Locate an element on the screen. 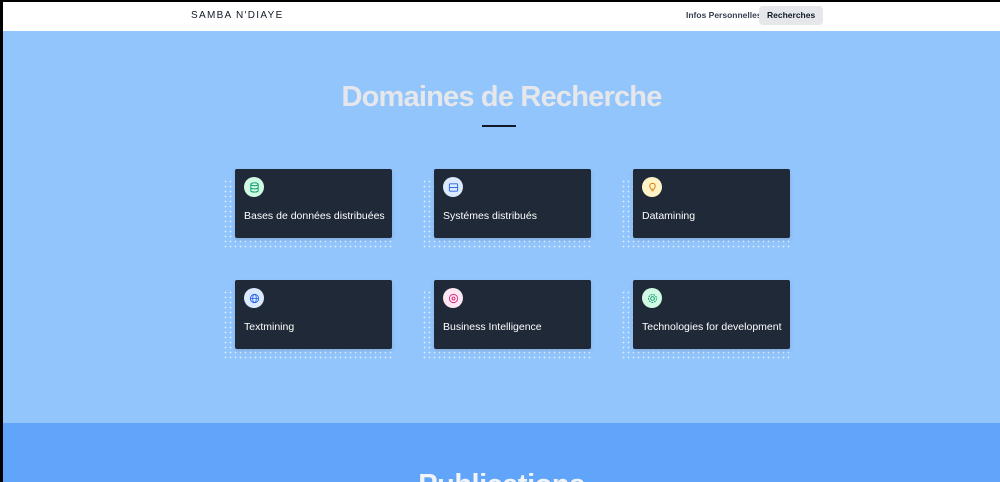  research-card-datamining: Datamining is located at coordinates (712, 213).